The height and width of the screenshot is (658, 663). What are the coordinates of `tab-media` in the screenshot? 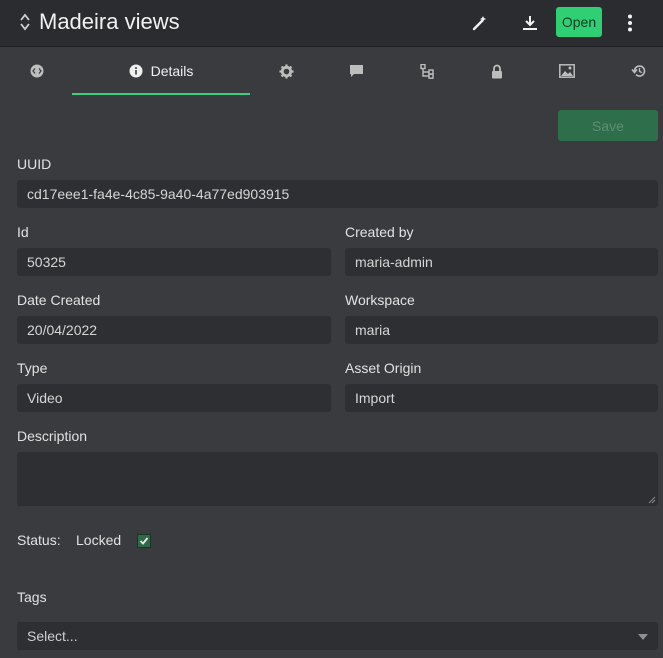 It's located at (567, 71).